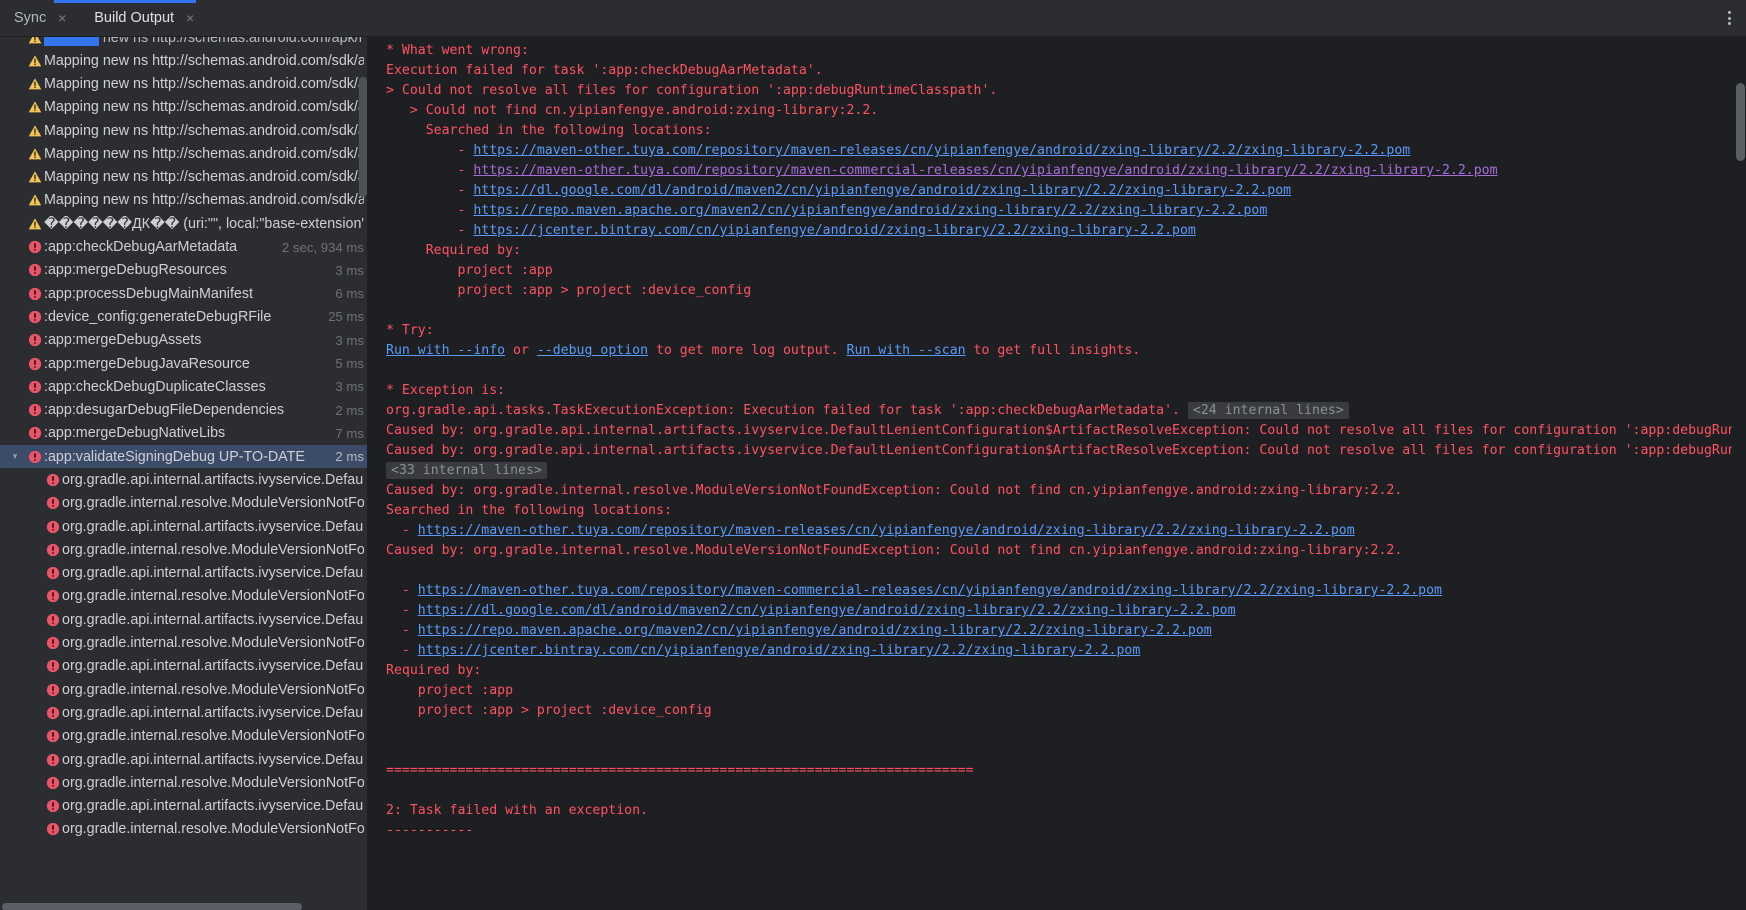  Describe the element at coordinates (184, 246) in the screenshot. I see `tree-item: :app:checkDebugAarMetadata 2 sec, 934 ms` at that location.